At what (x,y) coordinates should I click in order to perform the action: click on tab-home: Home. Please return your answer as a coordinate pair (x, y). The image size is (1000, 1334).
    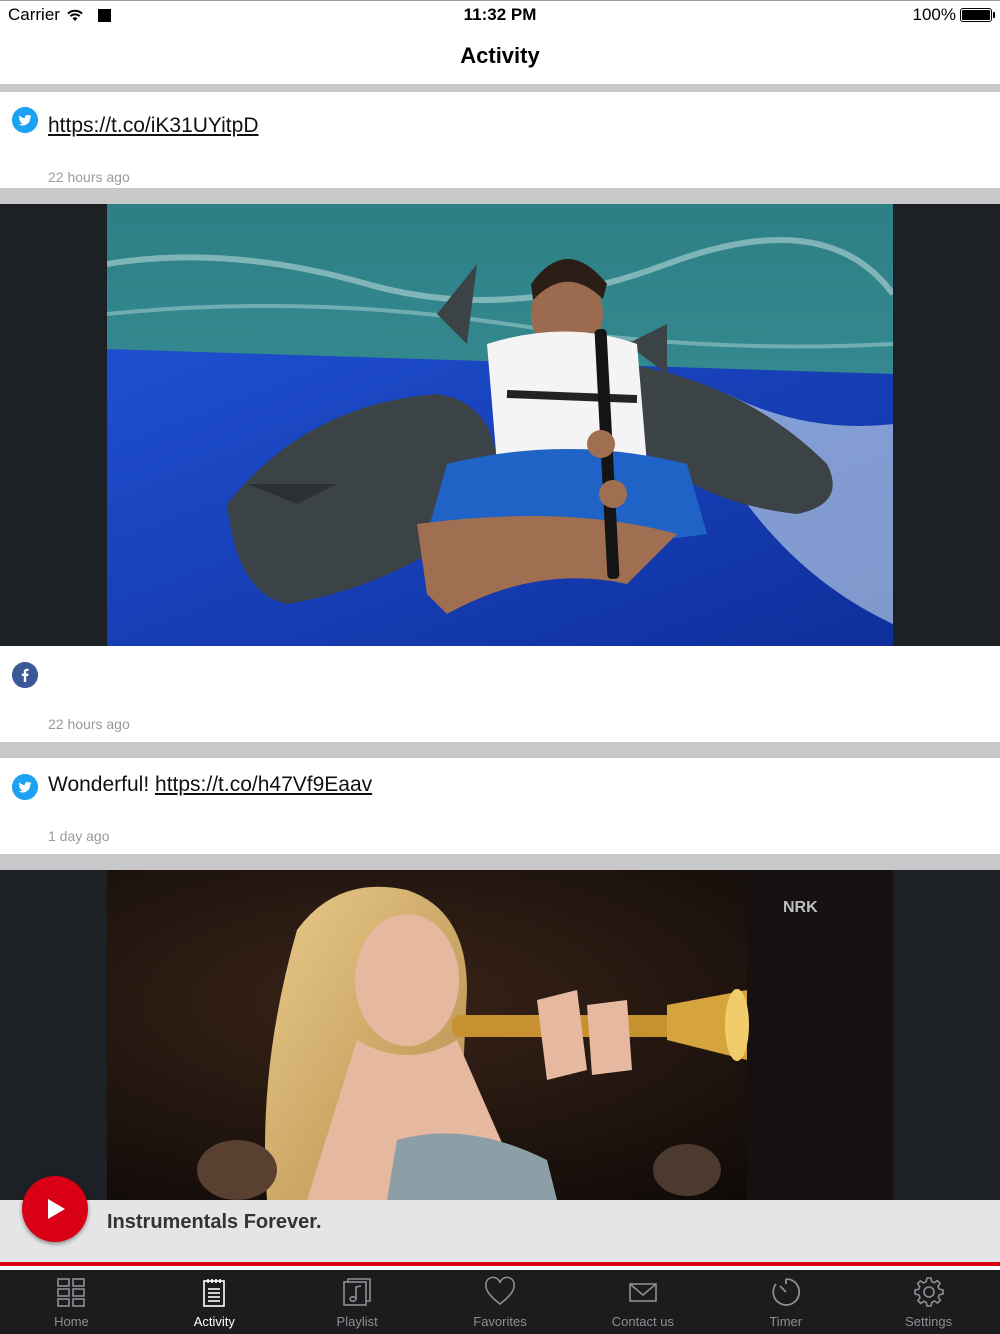
    Looking at the image, I should click on (71, 1302).